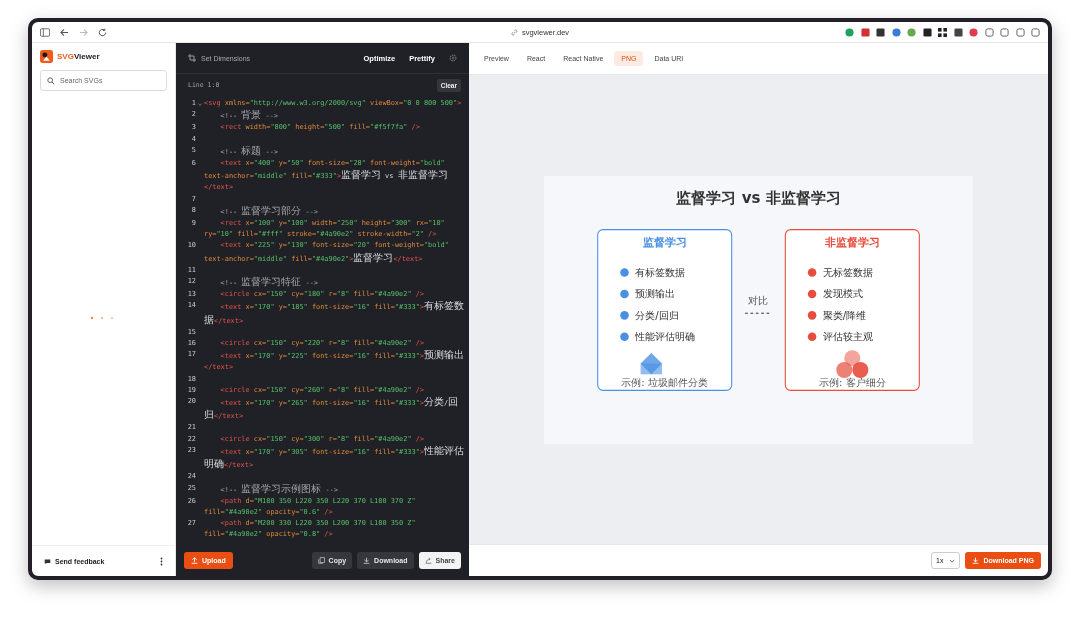 The height and width of the screenshot is (617, 1080). What do you see at coordinates (78, 56) in the screenshot?
I see `logo-text: SVGViewer` at bounding box center [78, 56].